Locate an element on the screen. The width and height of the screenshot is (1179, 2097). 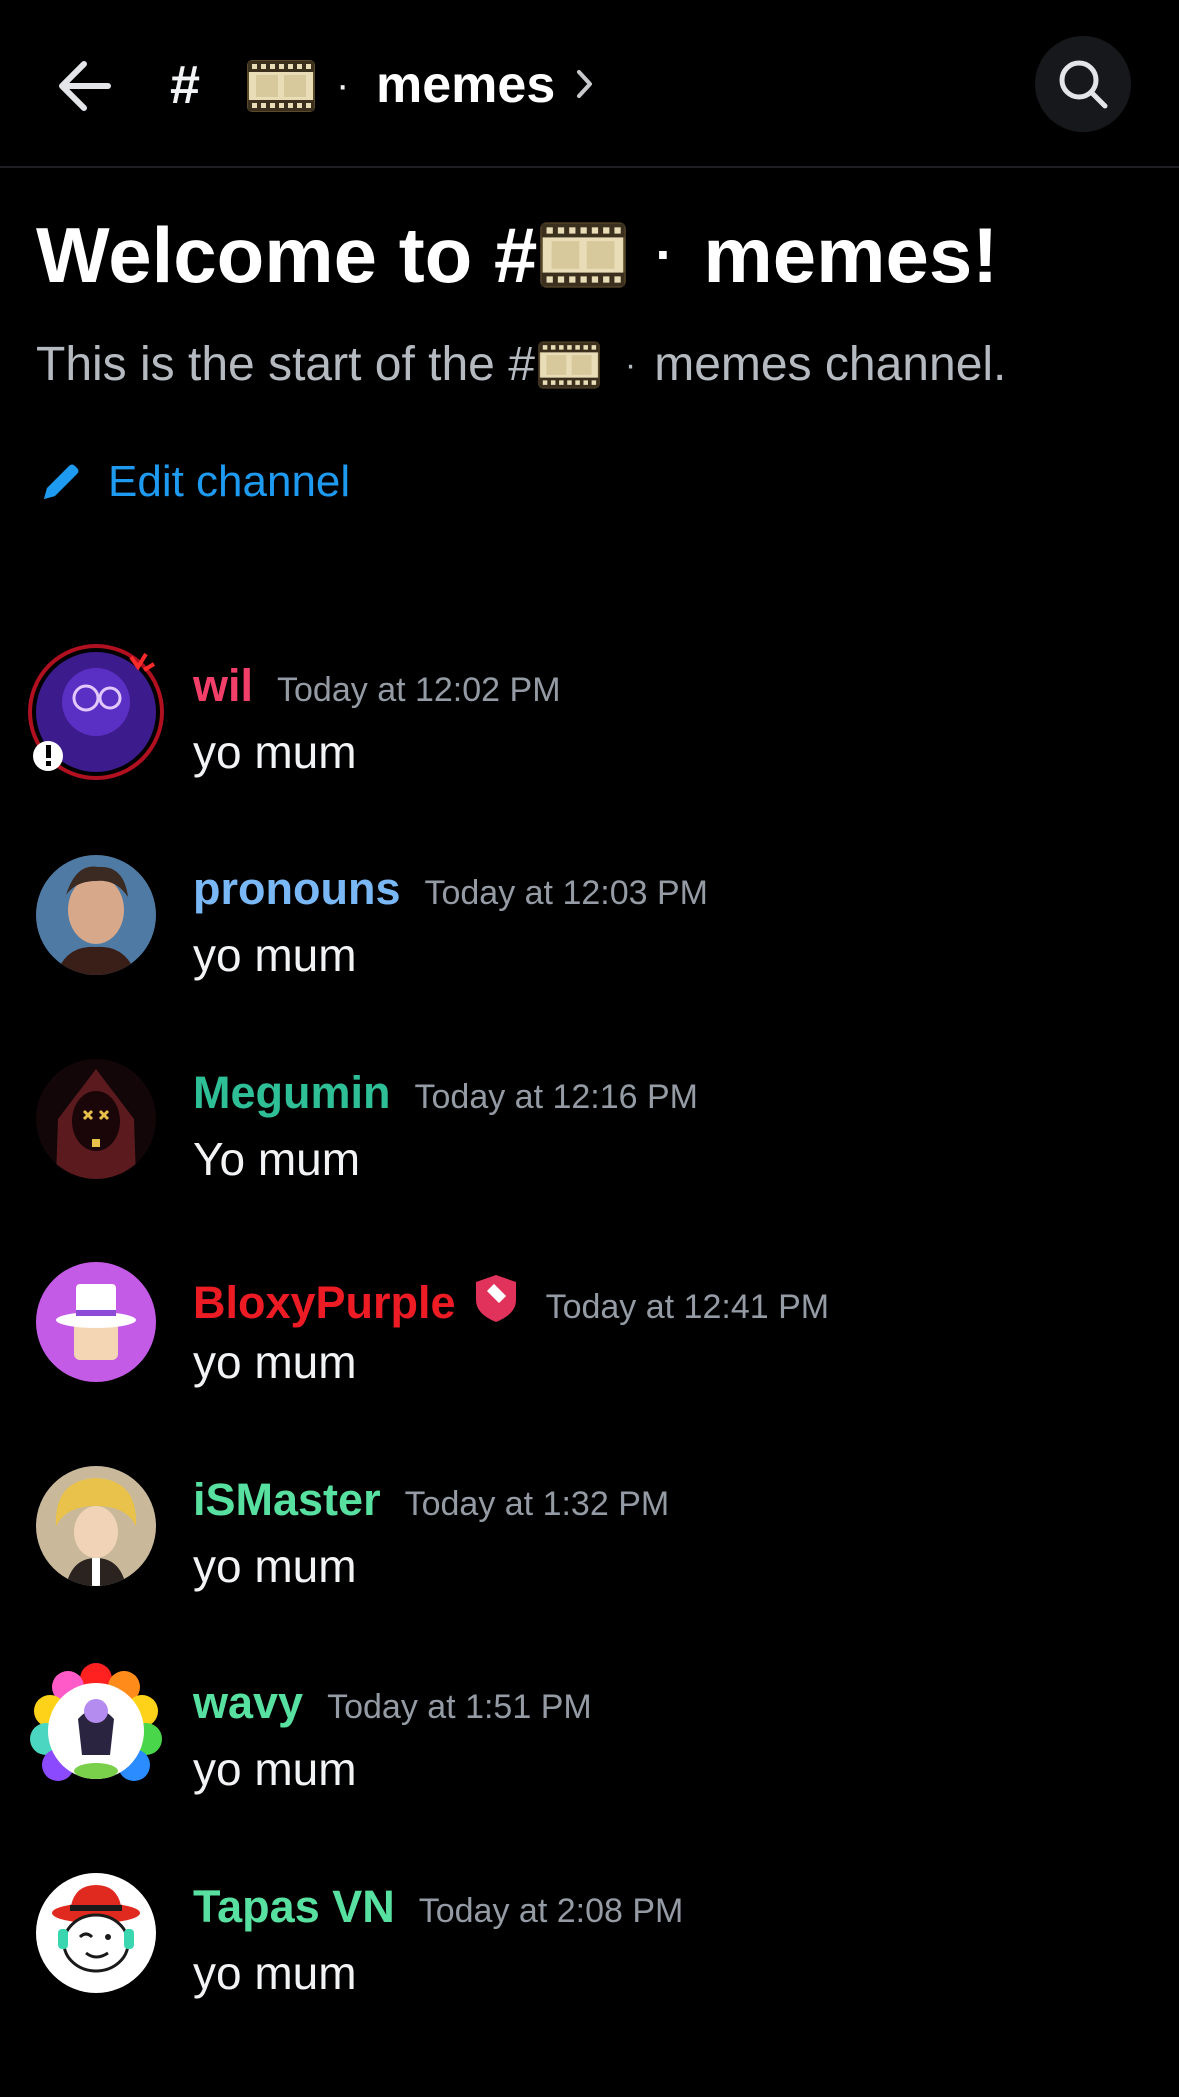
message-item: pronouns Today at 12:03 PM yo mum is located at coordinates (589, 940).